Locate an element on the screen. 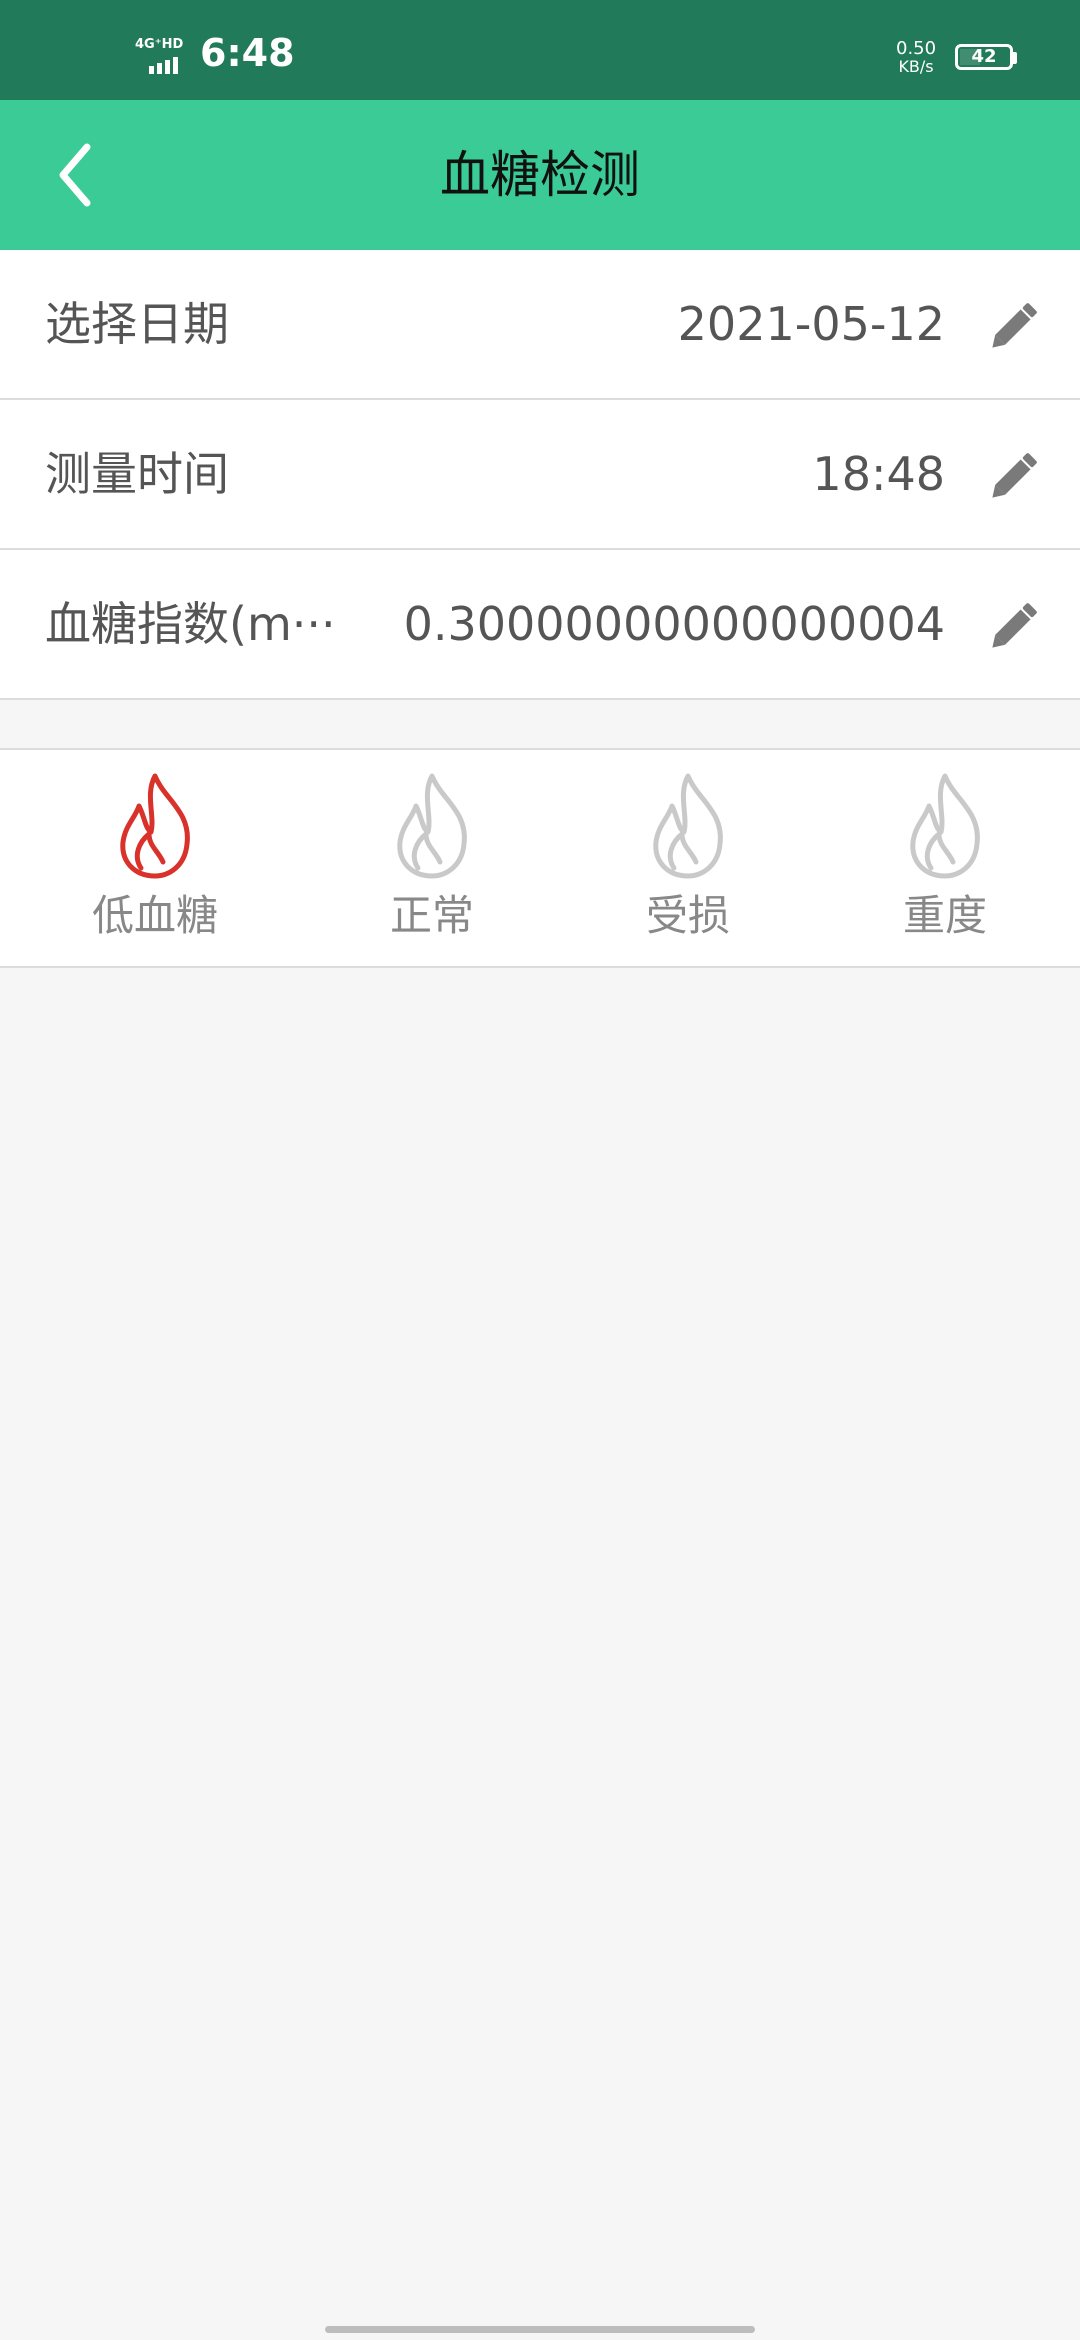 The width and height of the screenshot is (1080, 2340). network-speed: 0.50 KB/s is located at coordinates (916, 58).